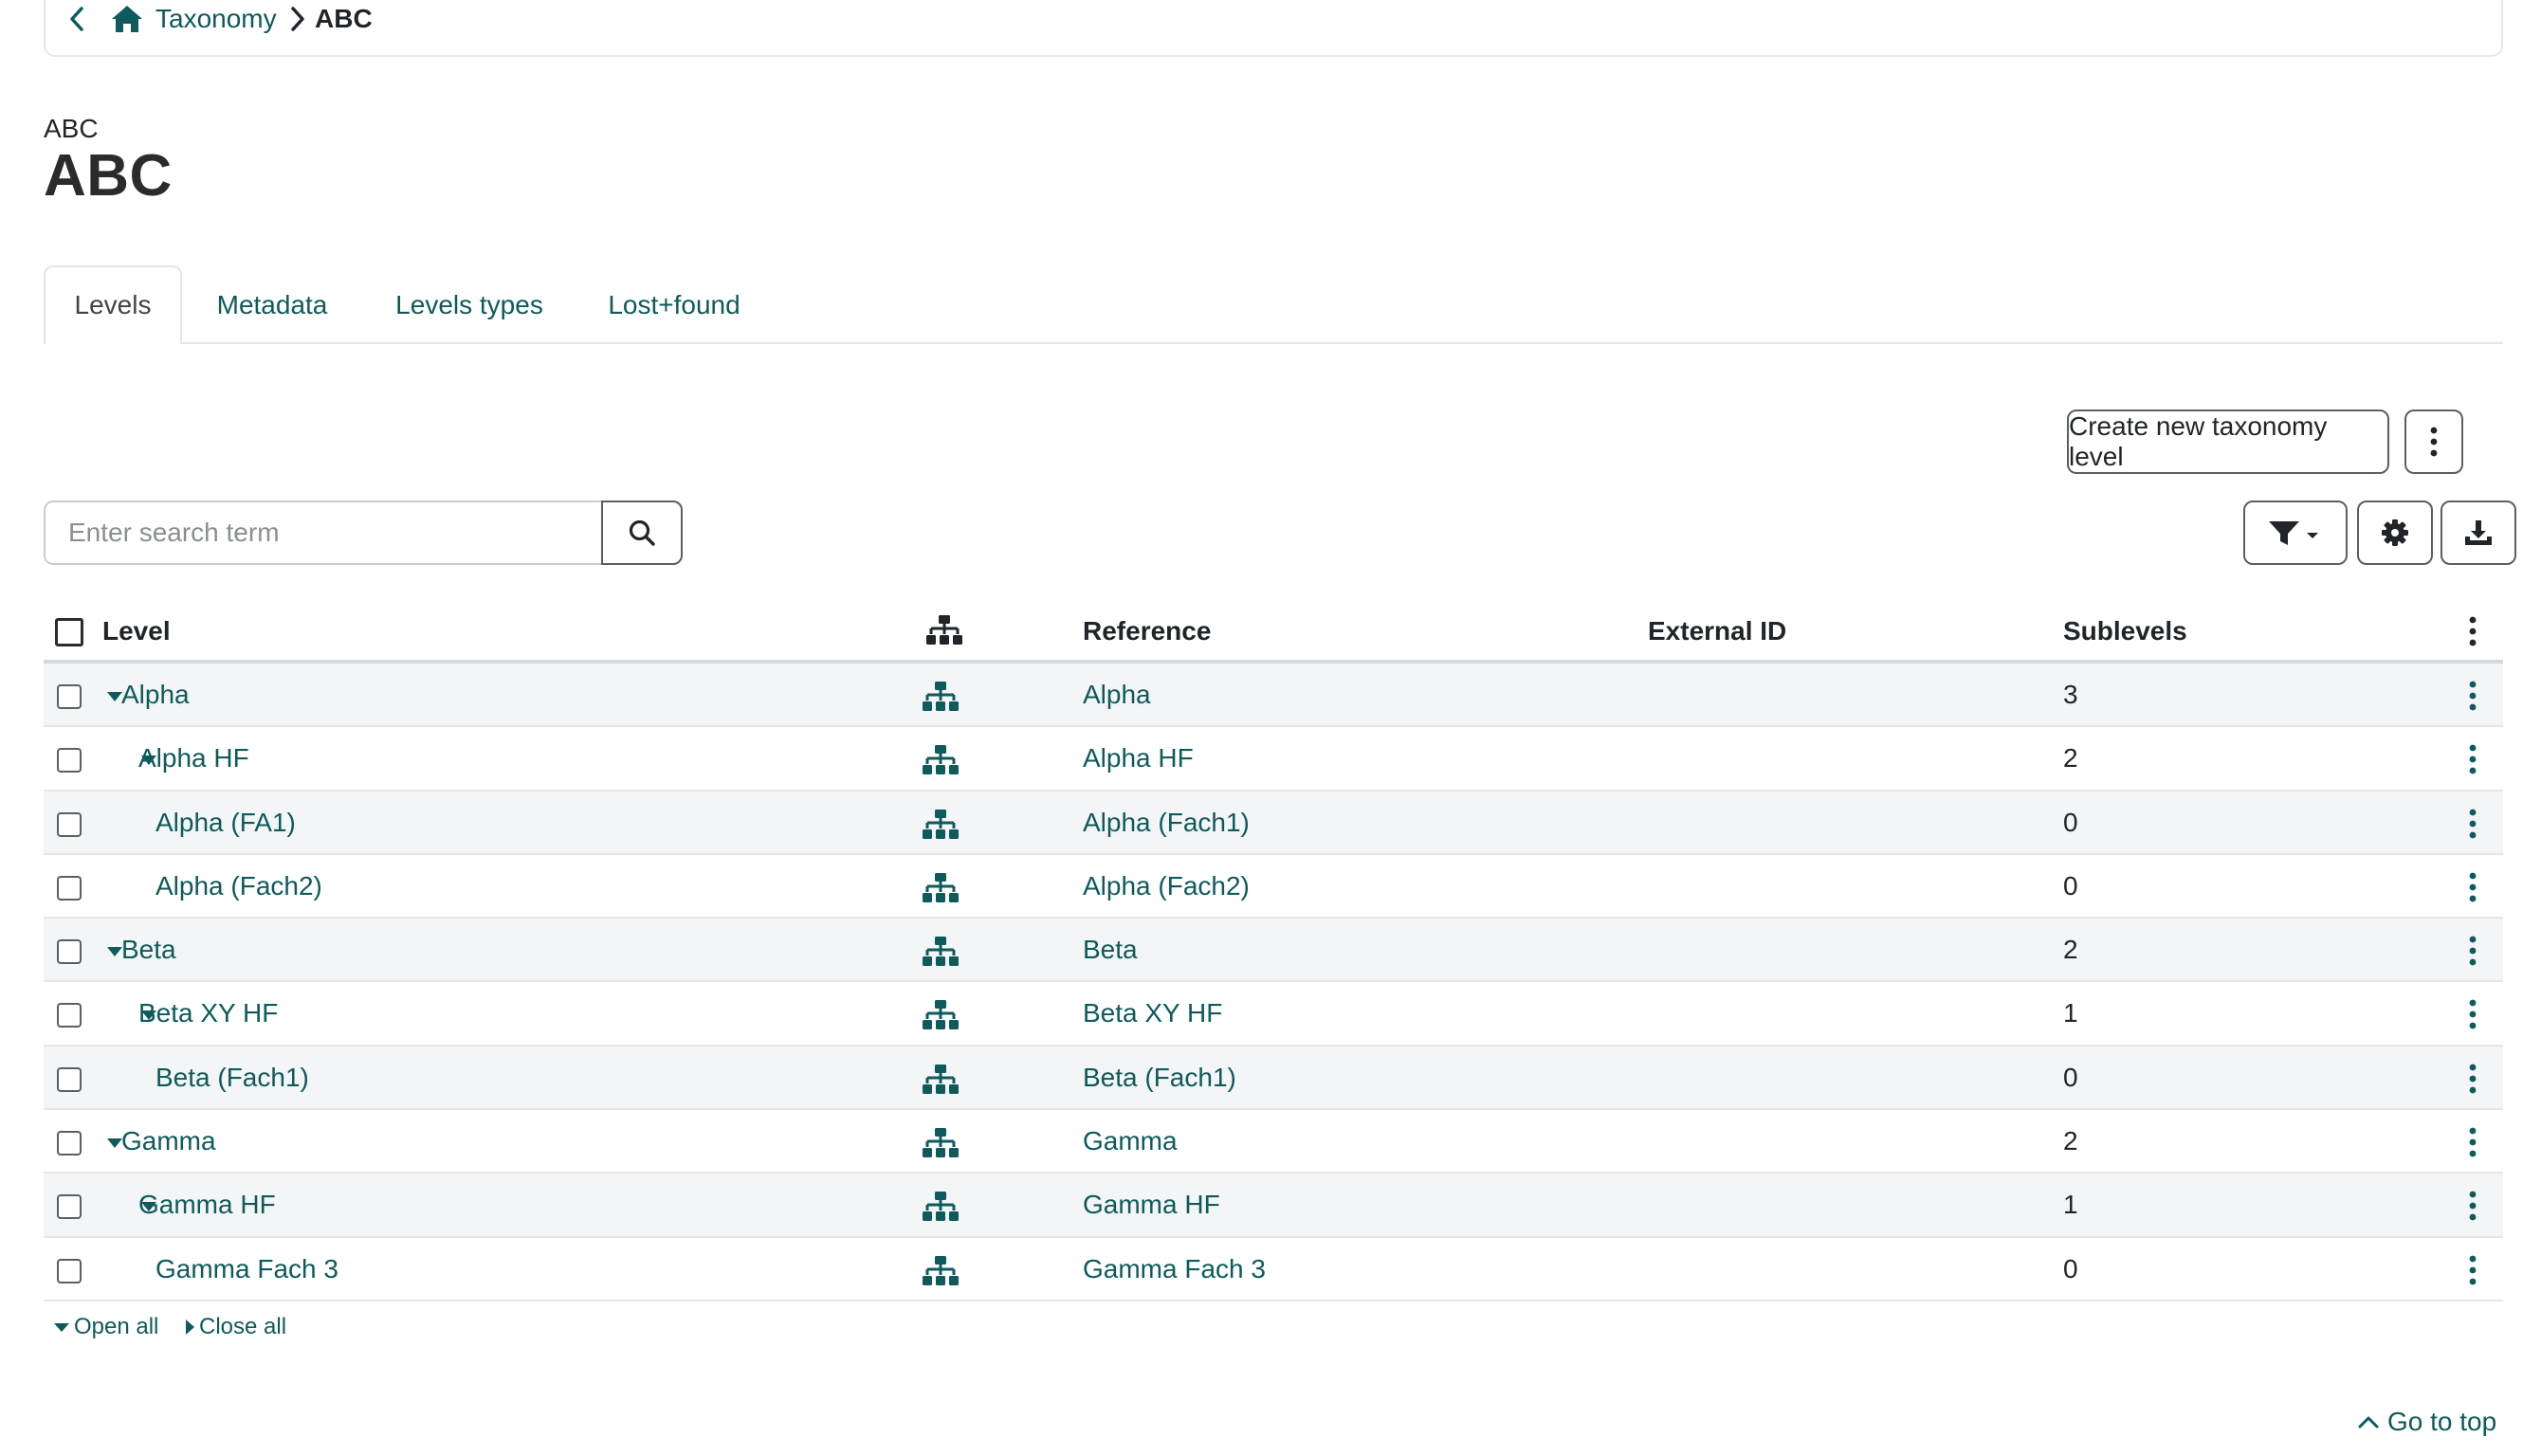 The width and height of the screenshot is (2541, 1456). Describe the element at coordinates (1159, 1078) in the screenshot. I see `reference-link: Beta (Fach1)` at that location.